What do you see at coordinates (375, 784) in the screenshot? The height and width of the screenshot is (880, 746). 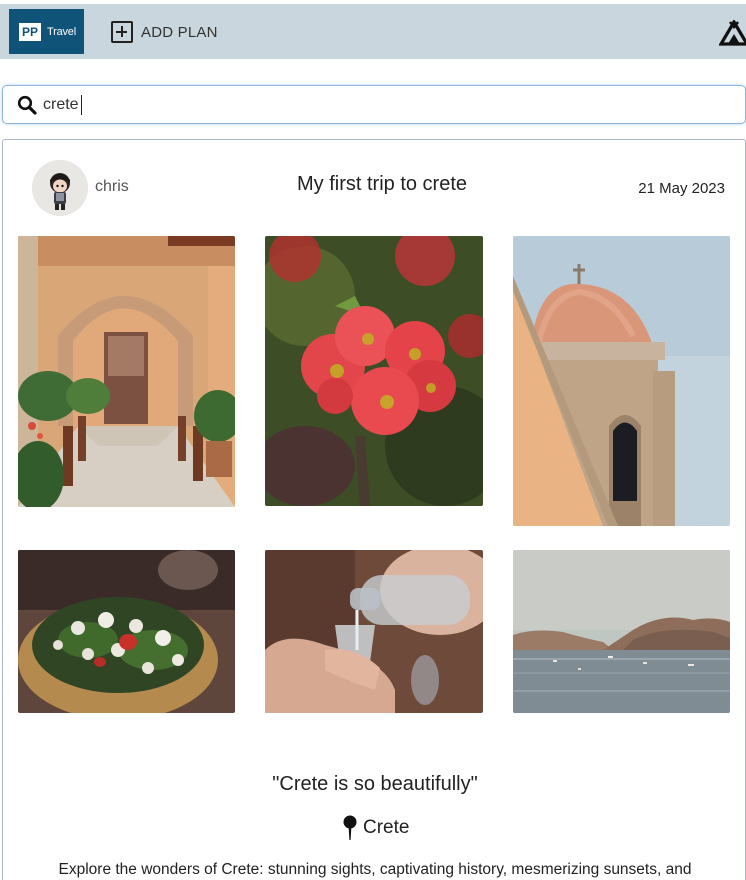 I see `post-quote: "Crete is so beautifully"` at bounding box center [375, 784].